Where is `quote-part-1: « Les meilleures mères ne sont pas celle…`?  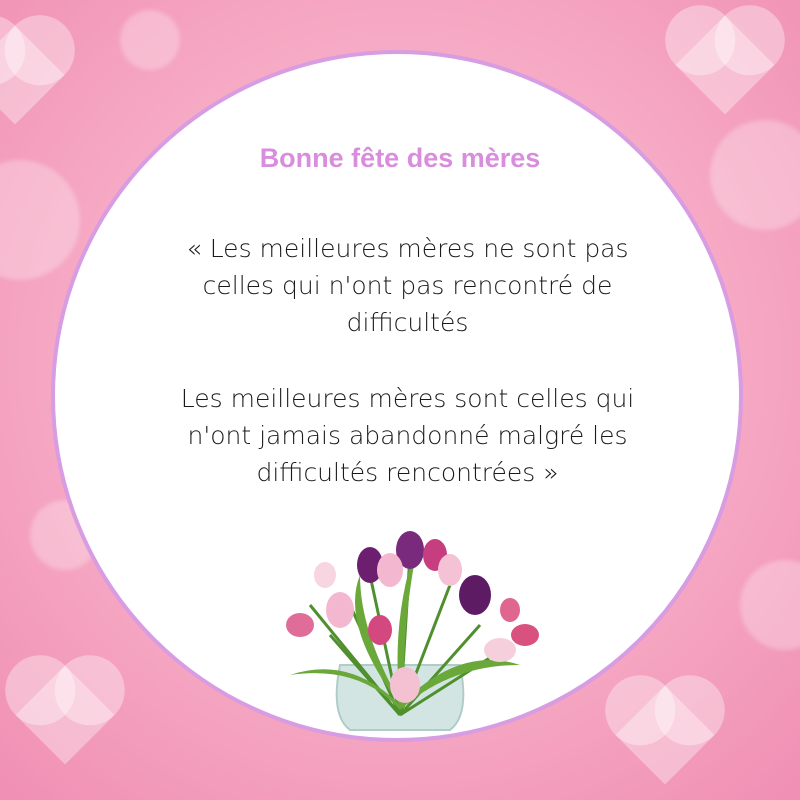
quote-part-1: « Les meilleures mères ne sont pas celle… is located at coordinates (407, 285).